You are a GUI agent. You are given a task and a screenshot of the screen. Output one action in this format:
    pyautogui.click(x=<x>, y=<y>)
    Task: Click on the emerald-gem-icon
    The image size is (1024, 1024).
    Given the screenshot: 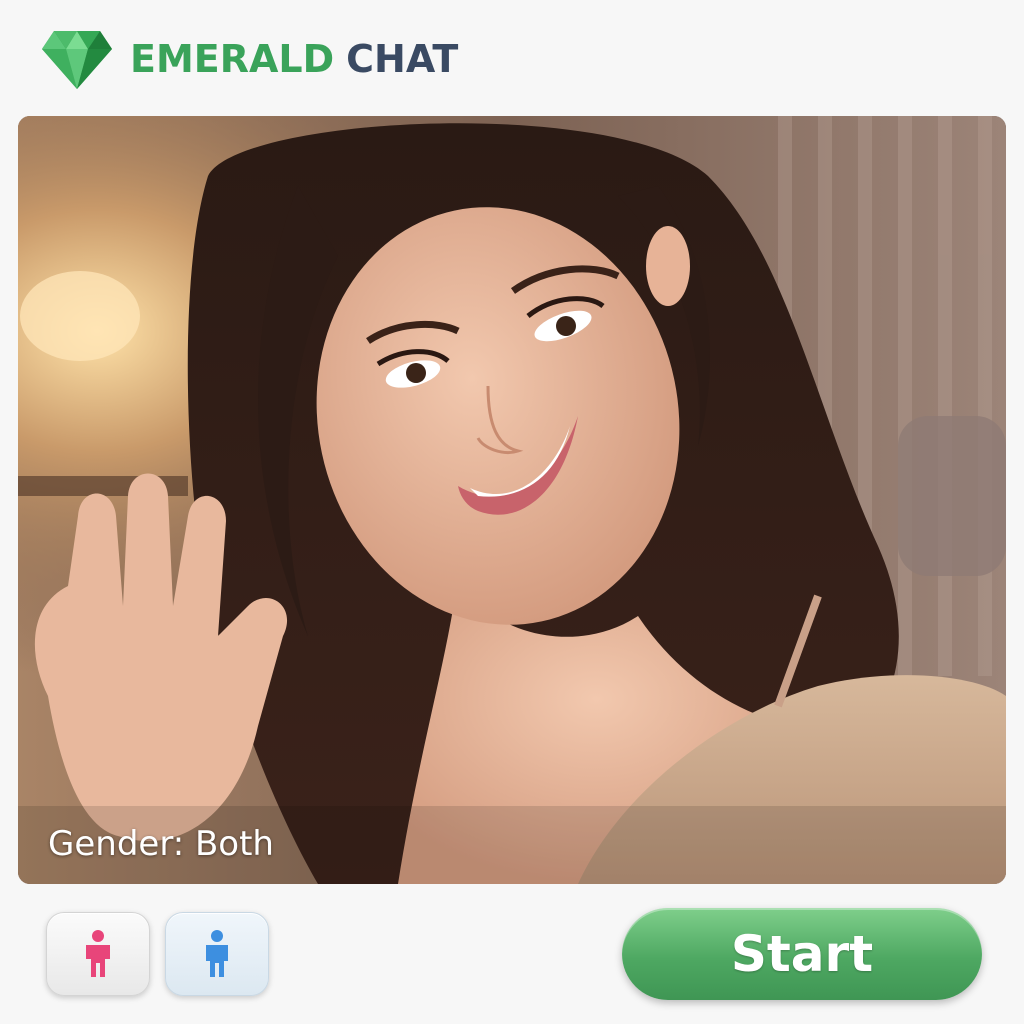 What is the action you would take?
    pyautogui.click(x=77, y=60)
    